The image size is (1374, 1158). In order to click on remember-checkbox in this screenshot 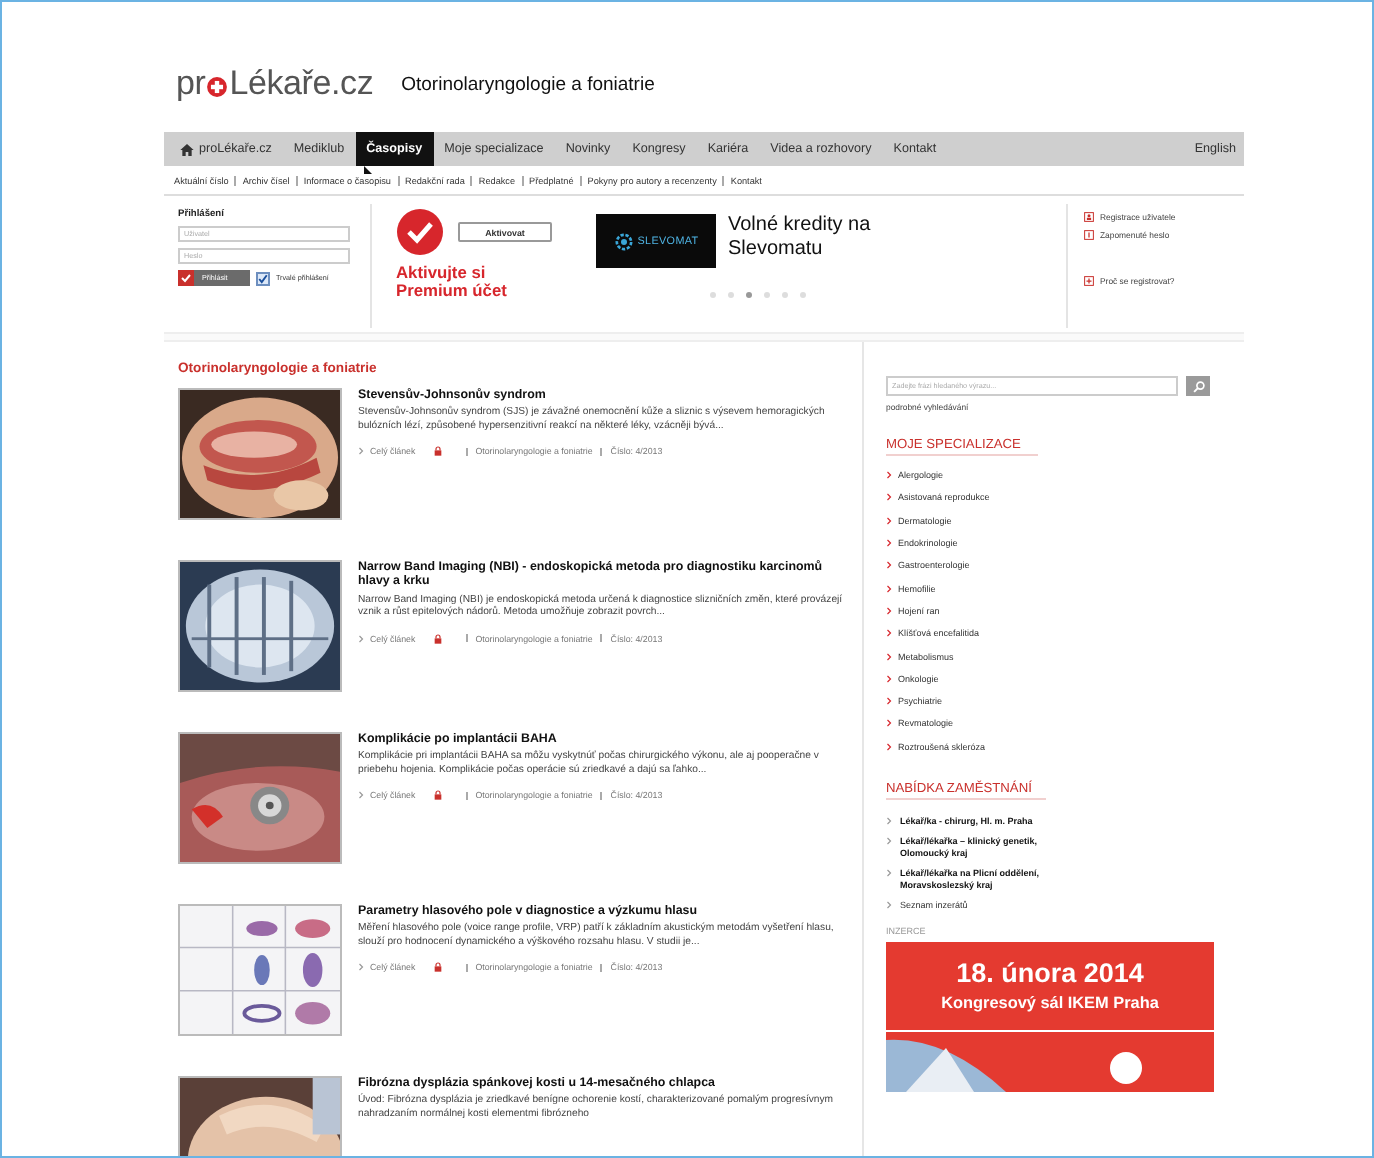, I will do `click(263, 278)`.